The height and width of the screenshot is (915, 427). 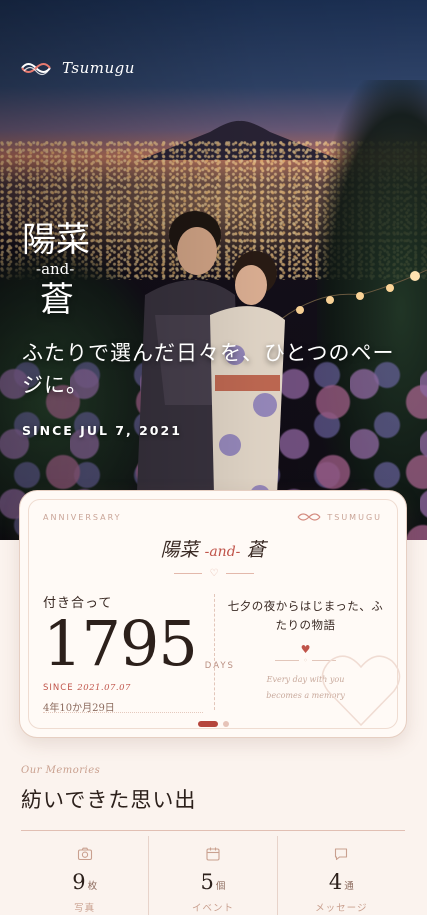 What do you see at coordinates (104, 688) in the screenshot?
I see `since-date: 2021.07.07` at bounding box center [104, 688].